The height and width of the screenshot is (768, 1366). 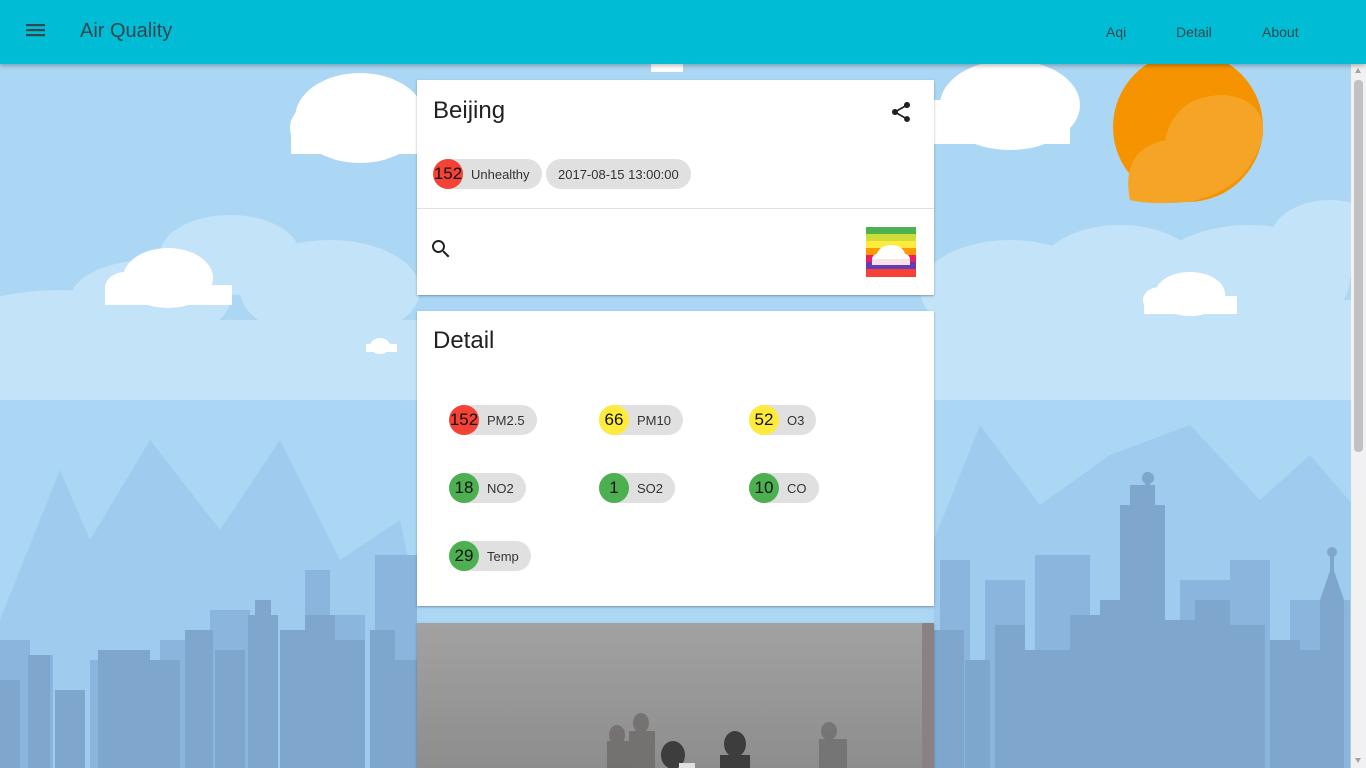 I want to click on pollutant-label: Temp, so click(x=503, y=556).